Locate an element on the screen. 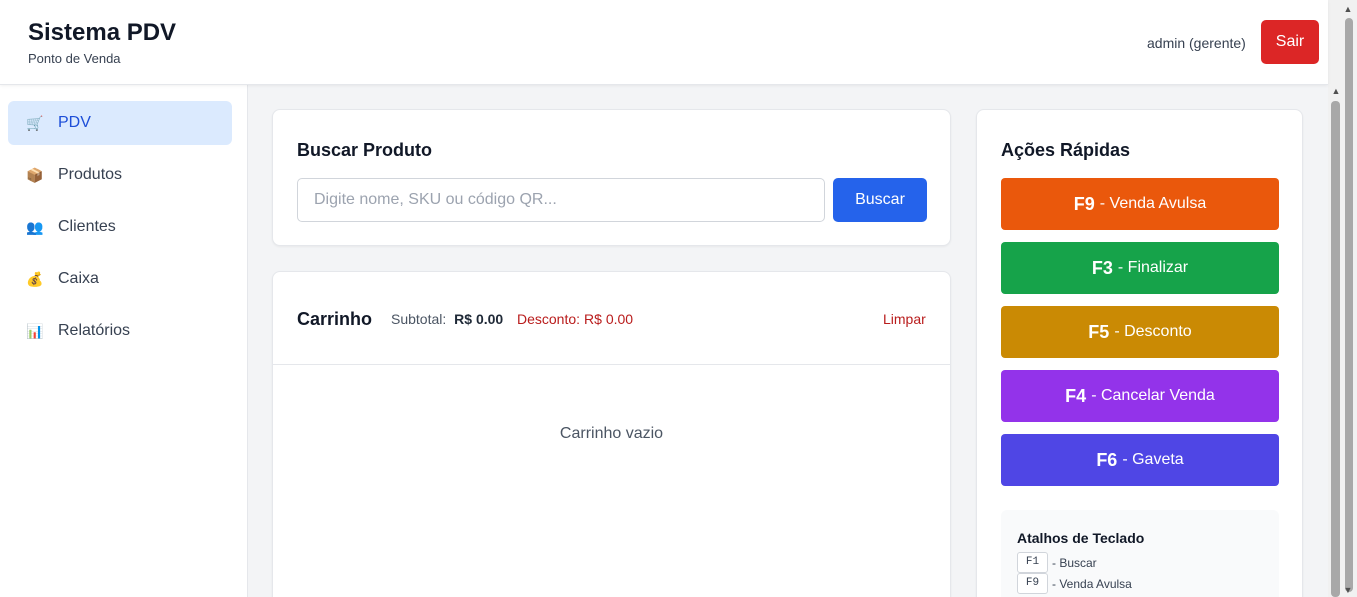  sidebar-item-label: Caixa is located at coordinates (78, 278).